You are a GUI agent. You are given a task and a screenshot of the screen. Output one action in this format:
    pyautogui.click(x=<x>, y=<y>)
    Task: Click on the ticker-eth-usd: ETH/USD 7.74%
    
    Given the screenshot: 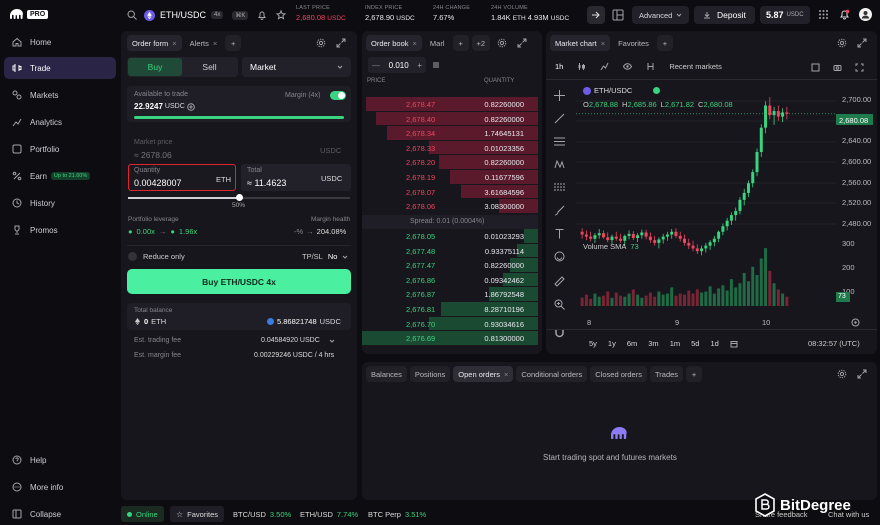 What is the action you would take?
    pyautogui.click(x=329, y=514)
    